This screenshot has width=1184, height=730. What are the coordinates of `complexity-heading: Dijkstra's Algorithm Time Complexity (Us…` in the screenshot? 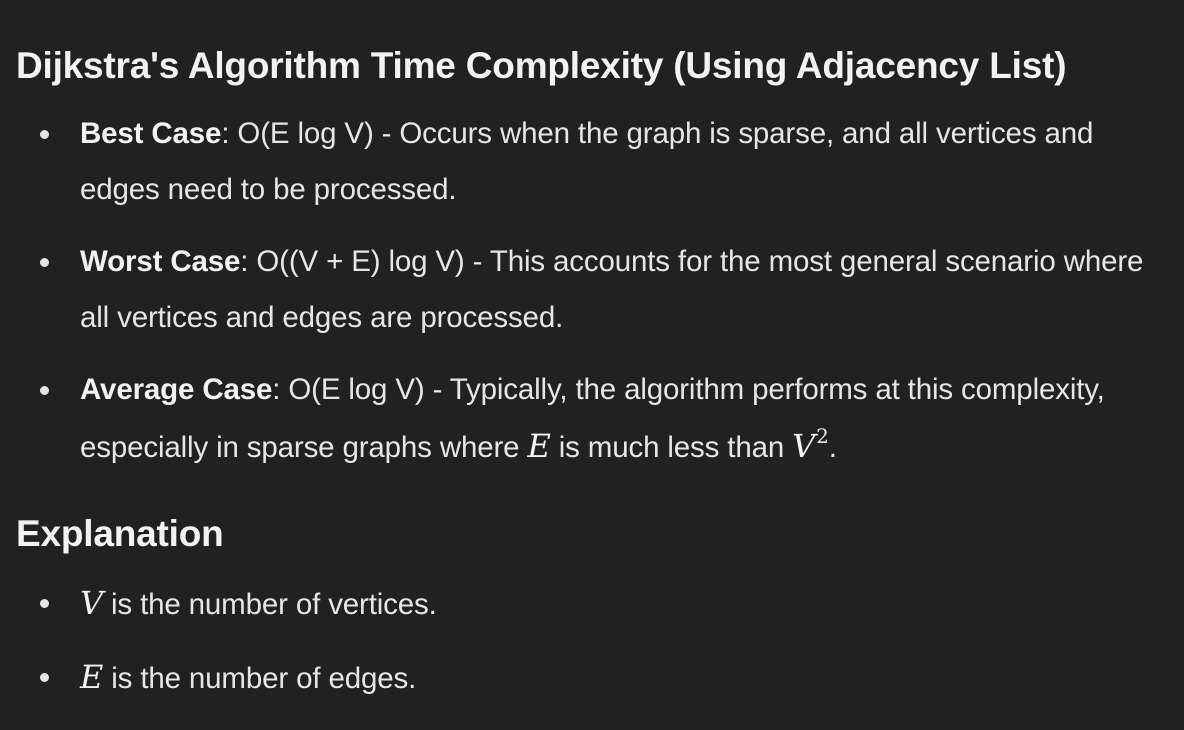 It's located at (541, 65).